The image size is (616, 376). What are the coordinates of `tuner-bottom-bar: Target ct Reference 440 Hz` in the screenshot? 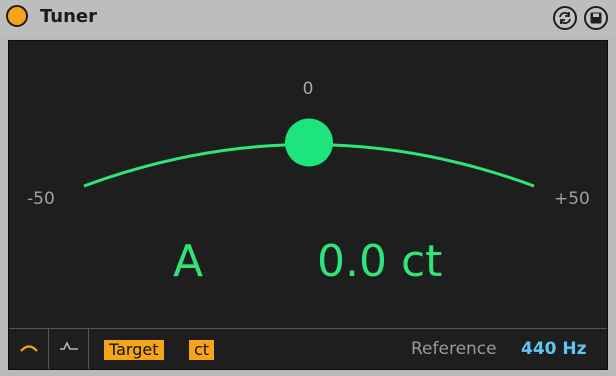 It's located at (308, 348).